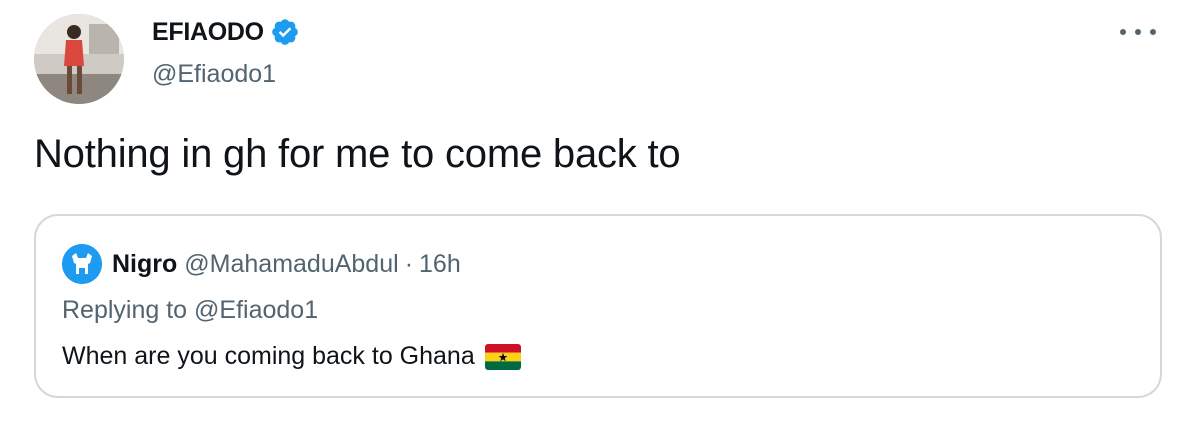 This screenshot has width=1178, height=432. Describe the element at coordinates (268, 356) in the screenshot. I see `quoted-text: When are you coming back to Ghana` at that location.